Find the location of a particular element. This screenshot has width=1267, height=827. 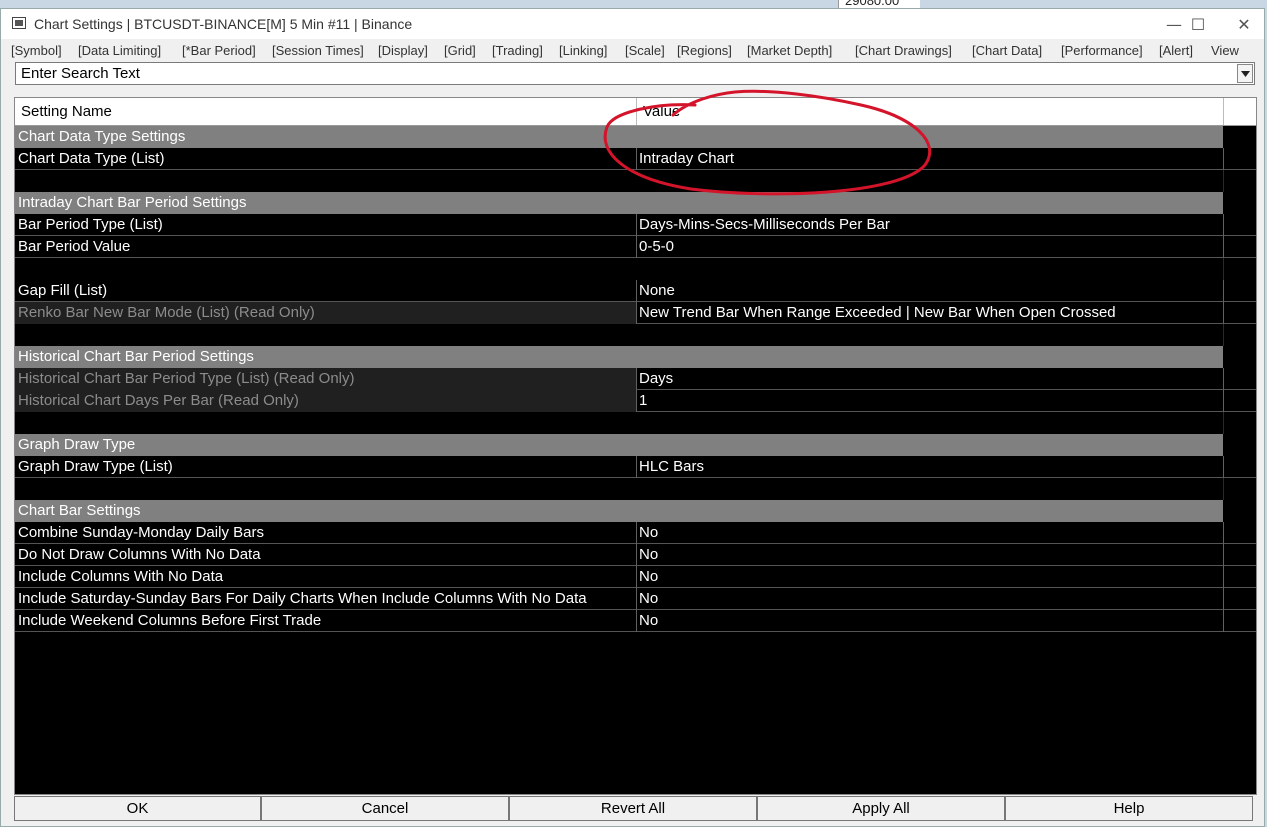

tab-chart-drawings: [Chart Drawings] is located at coordinates (903, 50).